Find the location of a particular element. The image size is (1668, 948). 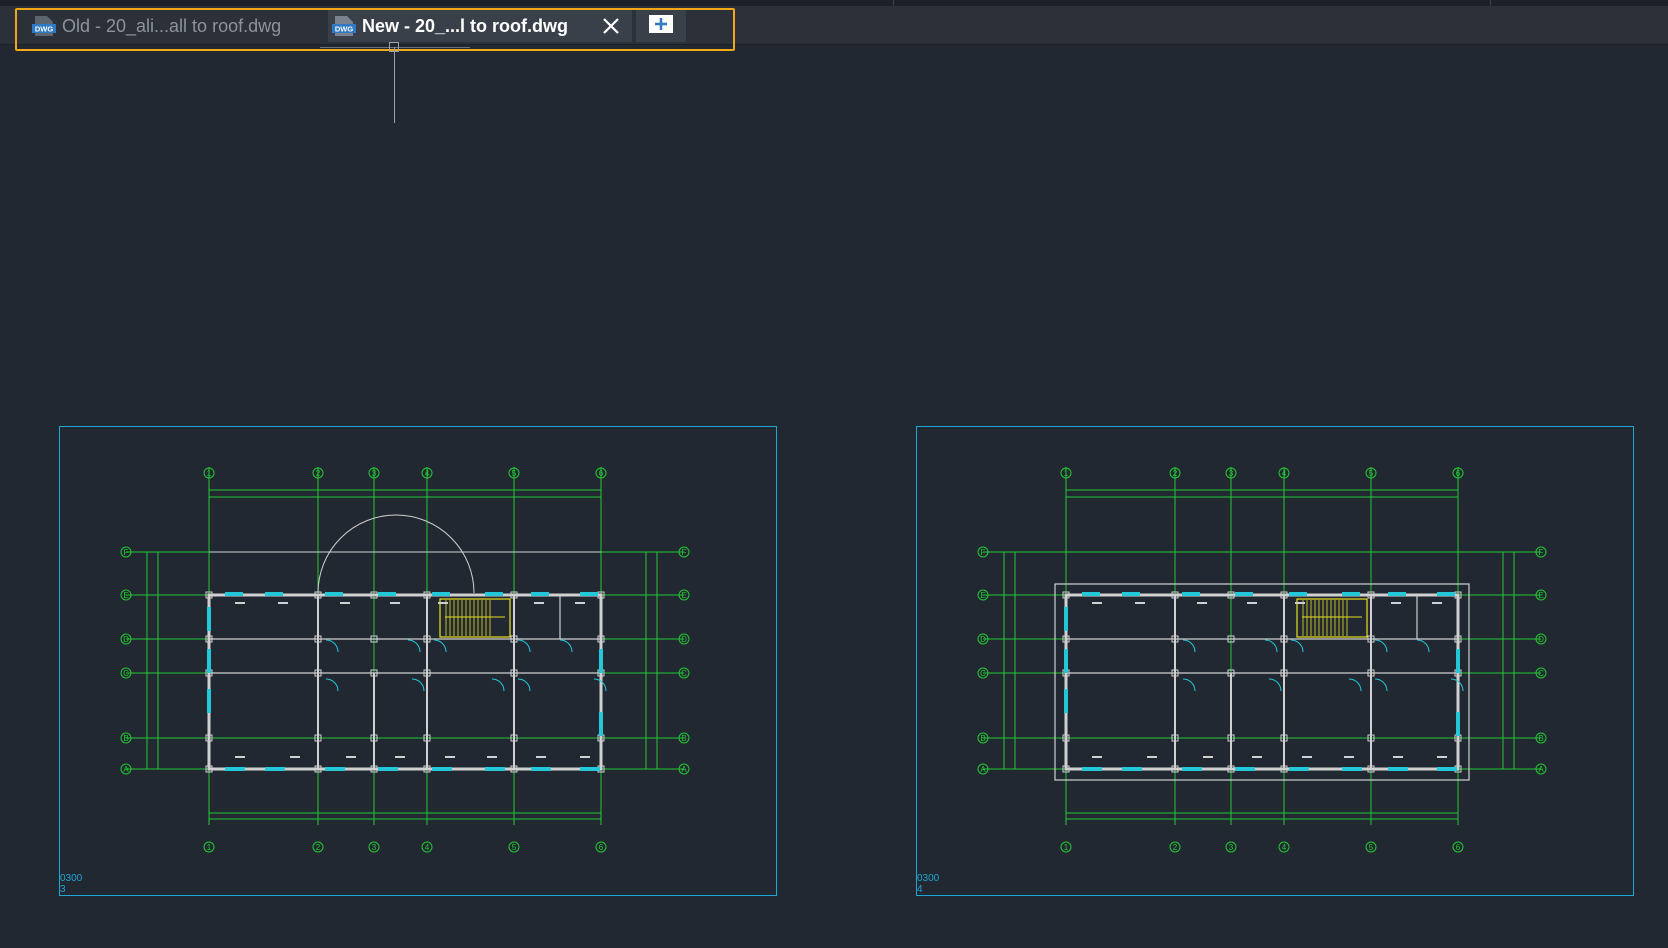

cursor-crosshair-line is located at coordinates (394, 85).